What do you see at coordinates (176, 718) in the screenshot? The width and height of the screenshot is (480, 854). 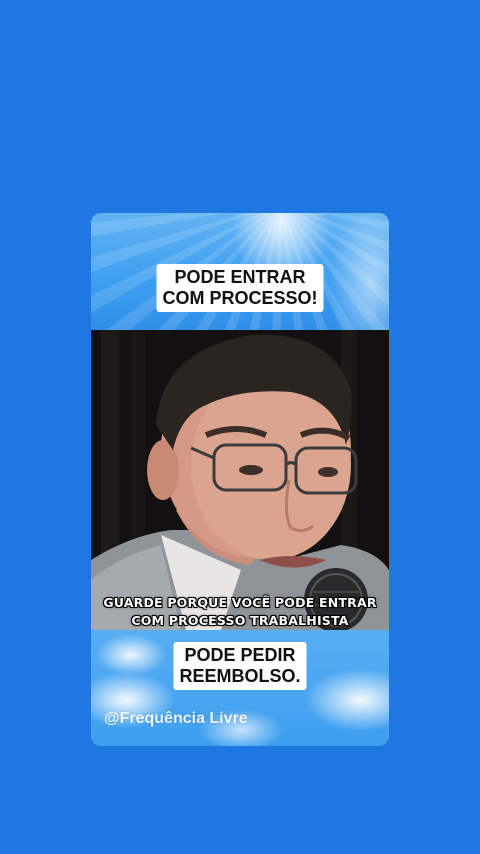 I see `watermark: @Frequência Livre` at bounding box center [176, 718].